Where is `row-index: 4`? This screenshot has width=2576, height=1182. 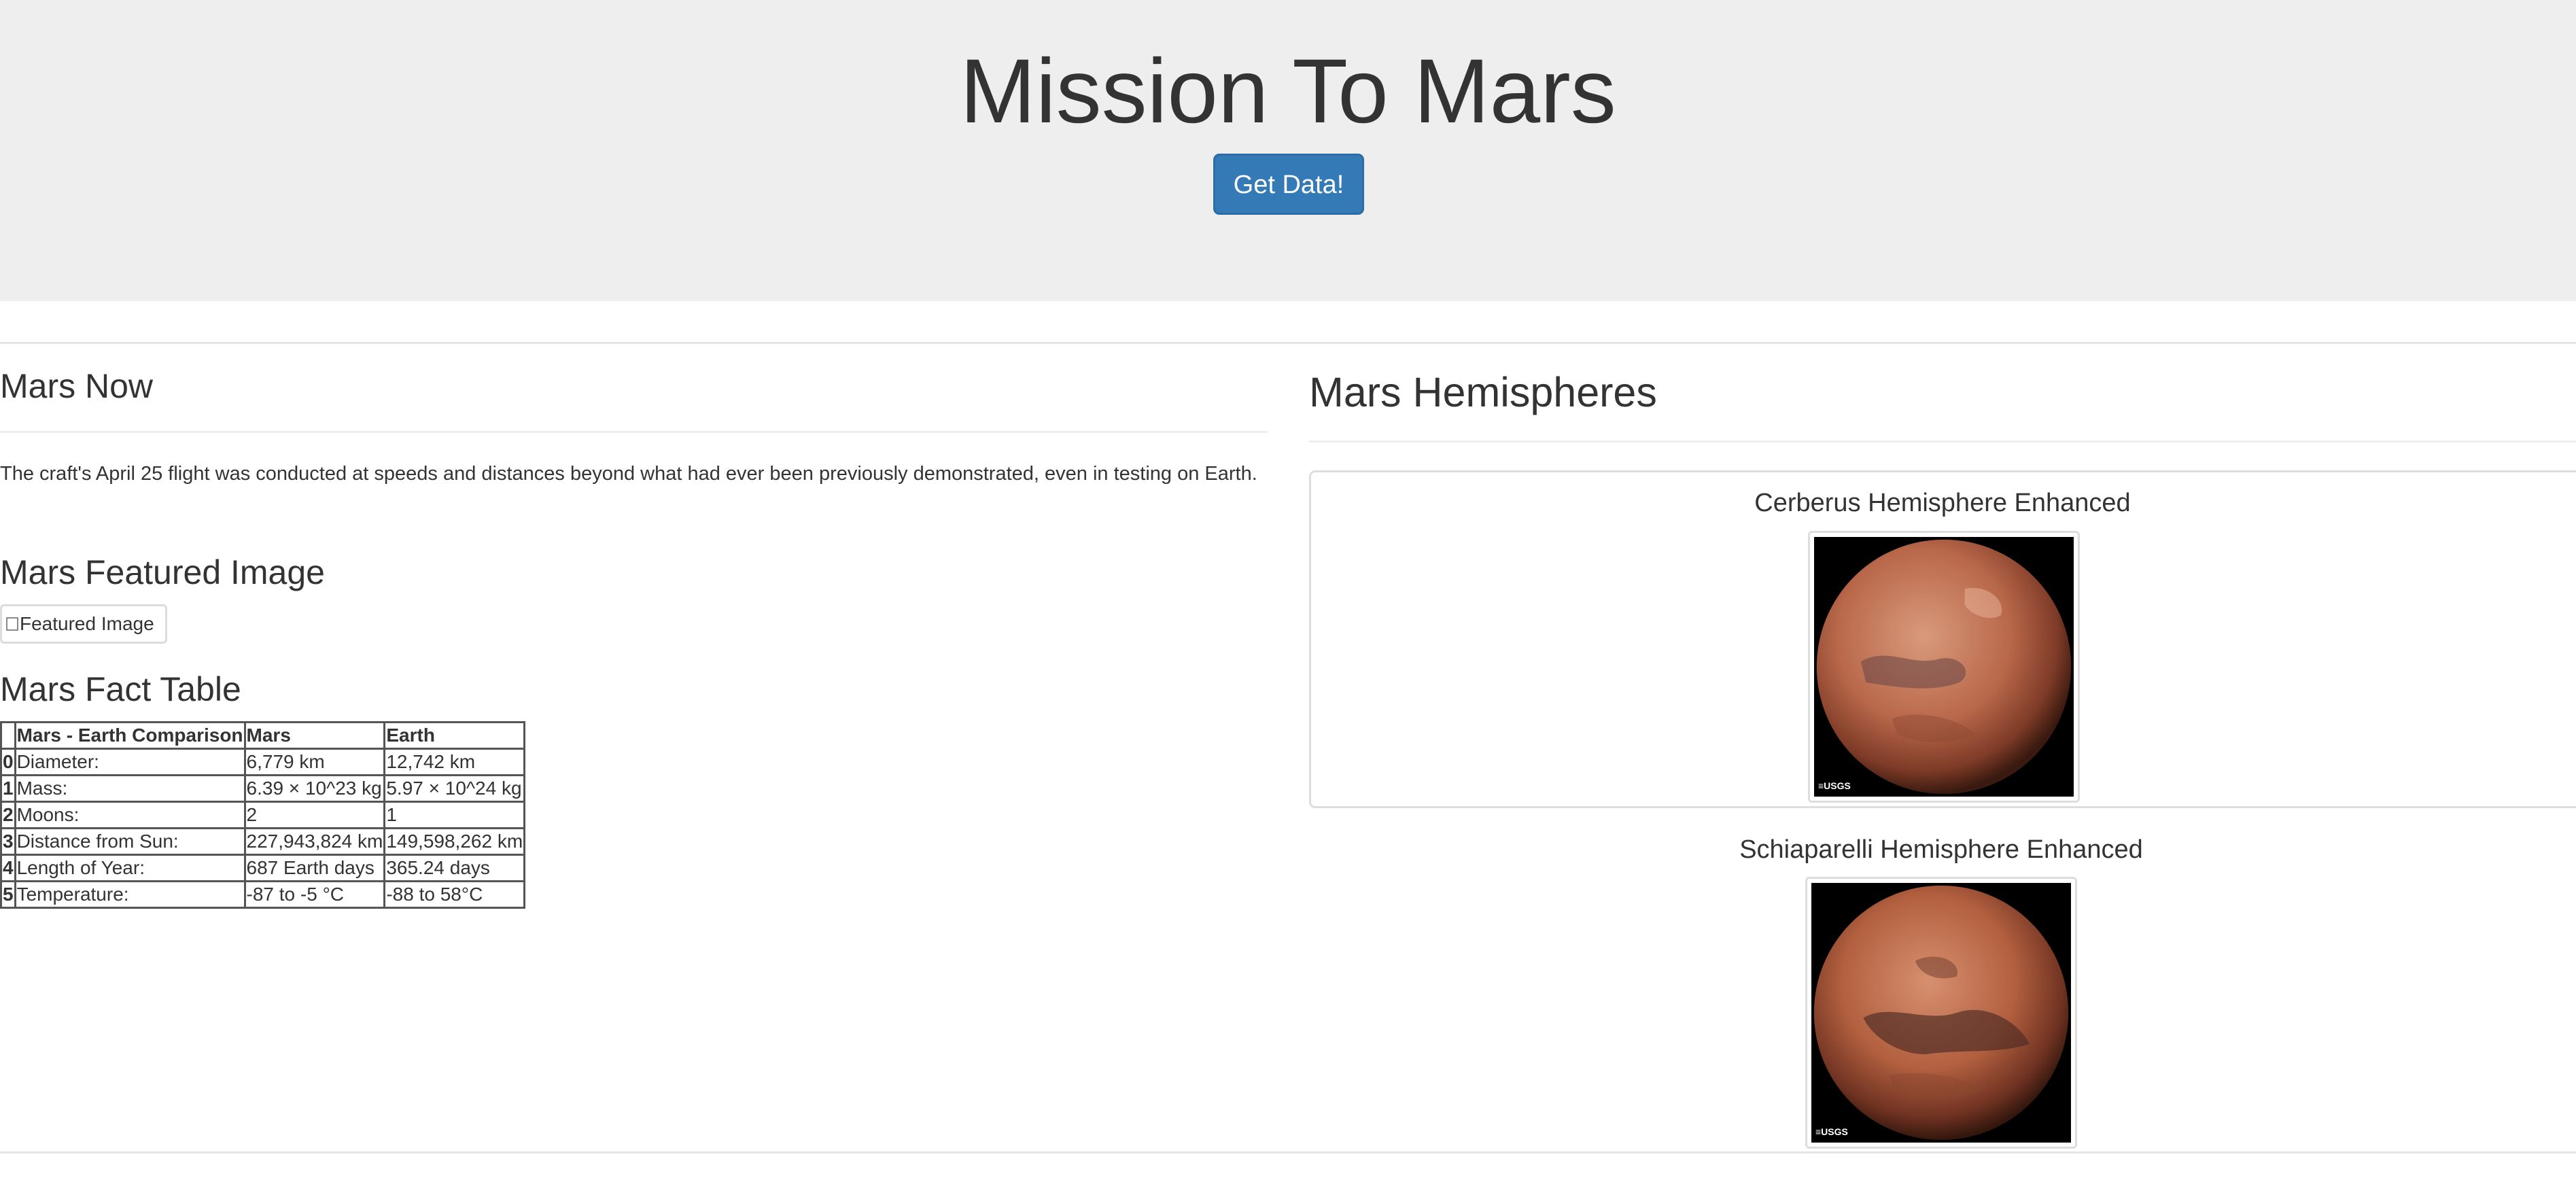
row-index: 4 is located at coordinates (8, 868).